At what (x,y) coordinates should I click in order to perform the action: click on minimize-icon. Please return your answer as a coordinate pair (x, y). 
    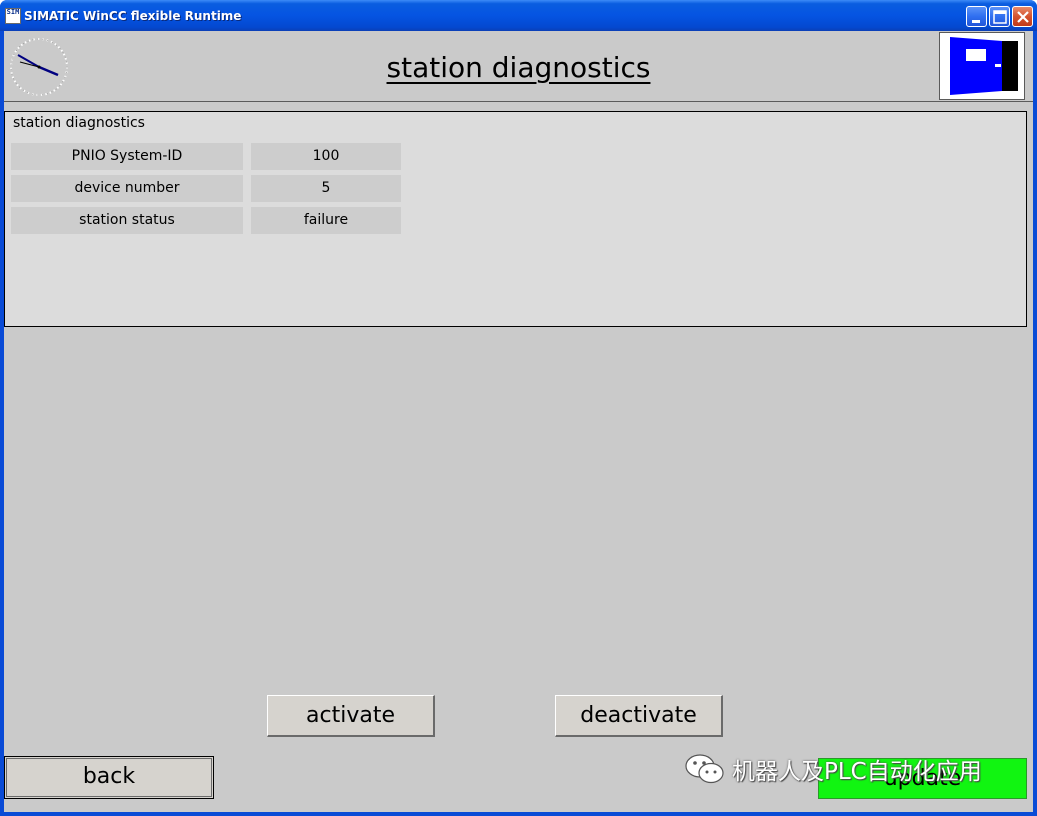
    Looking at the image, I should click on (976, 21).